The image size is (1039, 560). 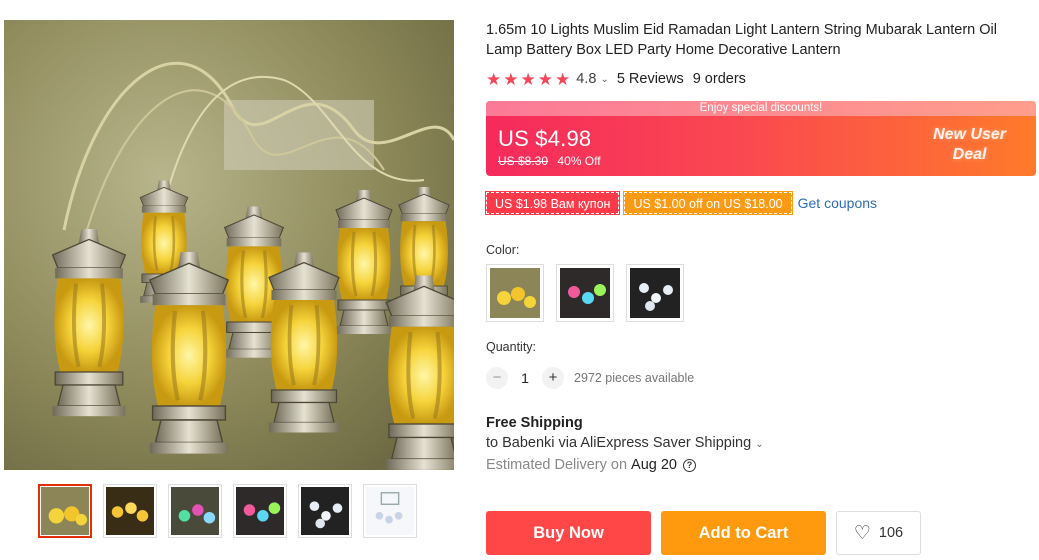 I want to click on shipping-method-text: to Babenki via AliExpress Saver Shipping, so click(x=619, y=443).